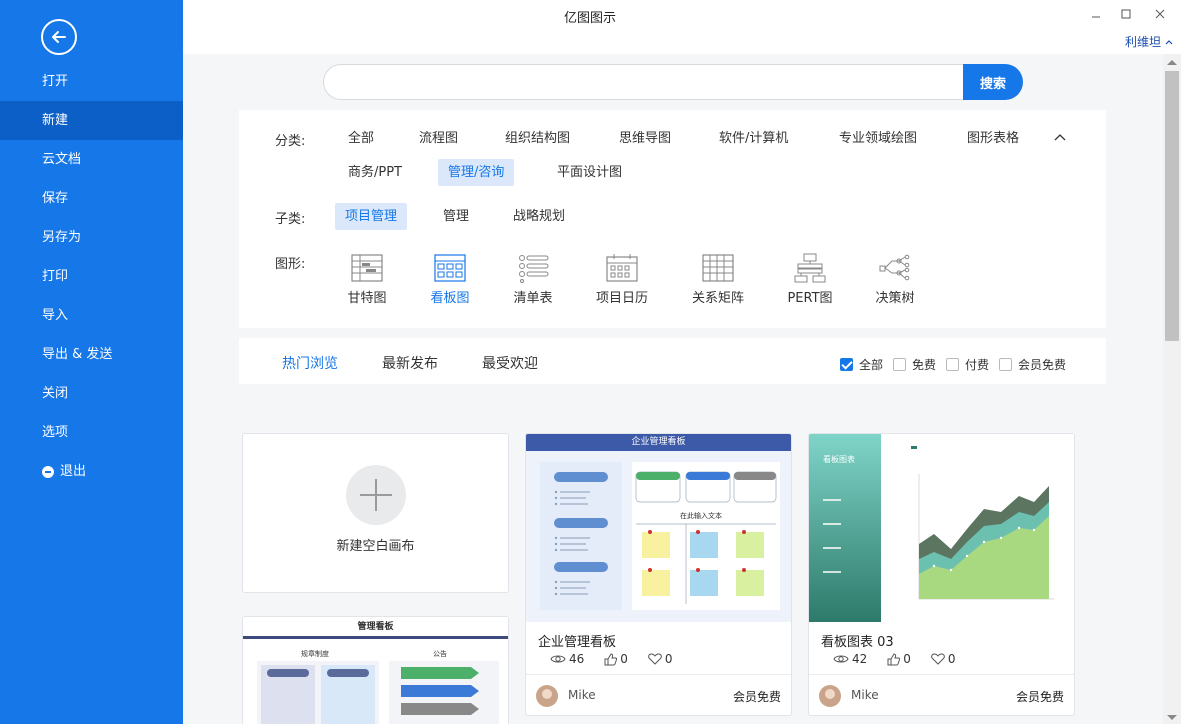 Image resolution: width=1181 pixels, height=724 pixels. Describe the element at coordinates (510, 363) in the screenshot. I see `tab-popular: 最受欢迎` at that location.